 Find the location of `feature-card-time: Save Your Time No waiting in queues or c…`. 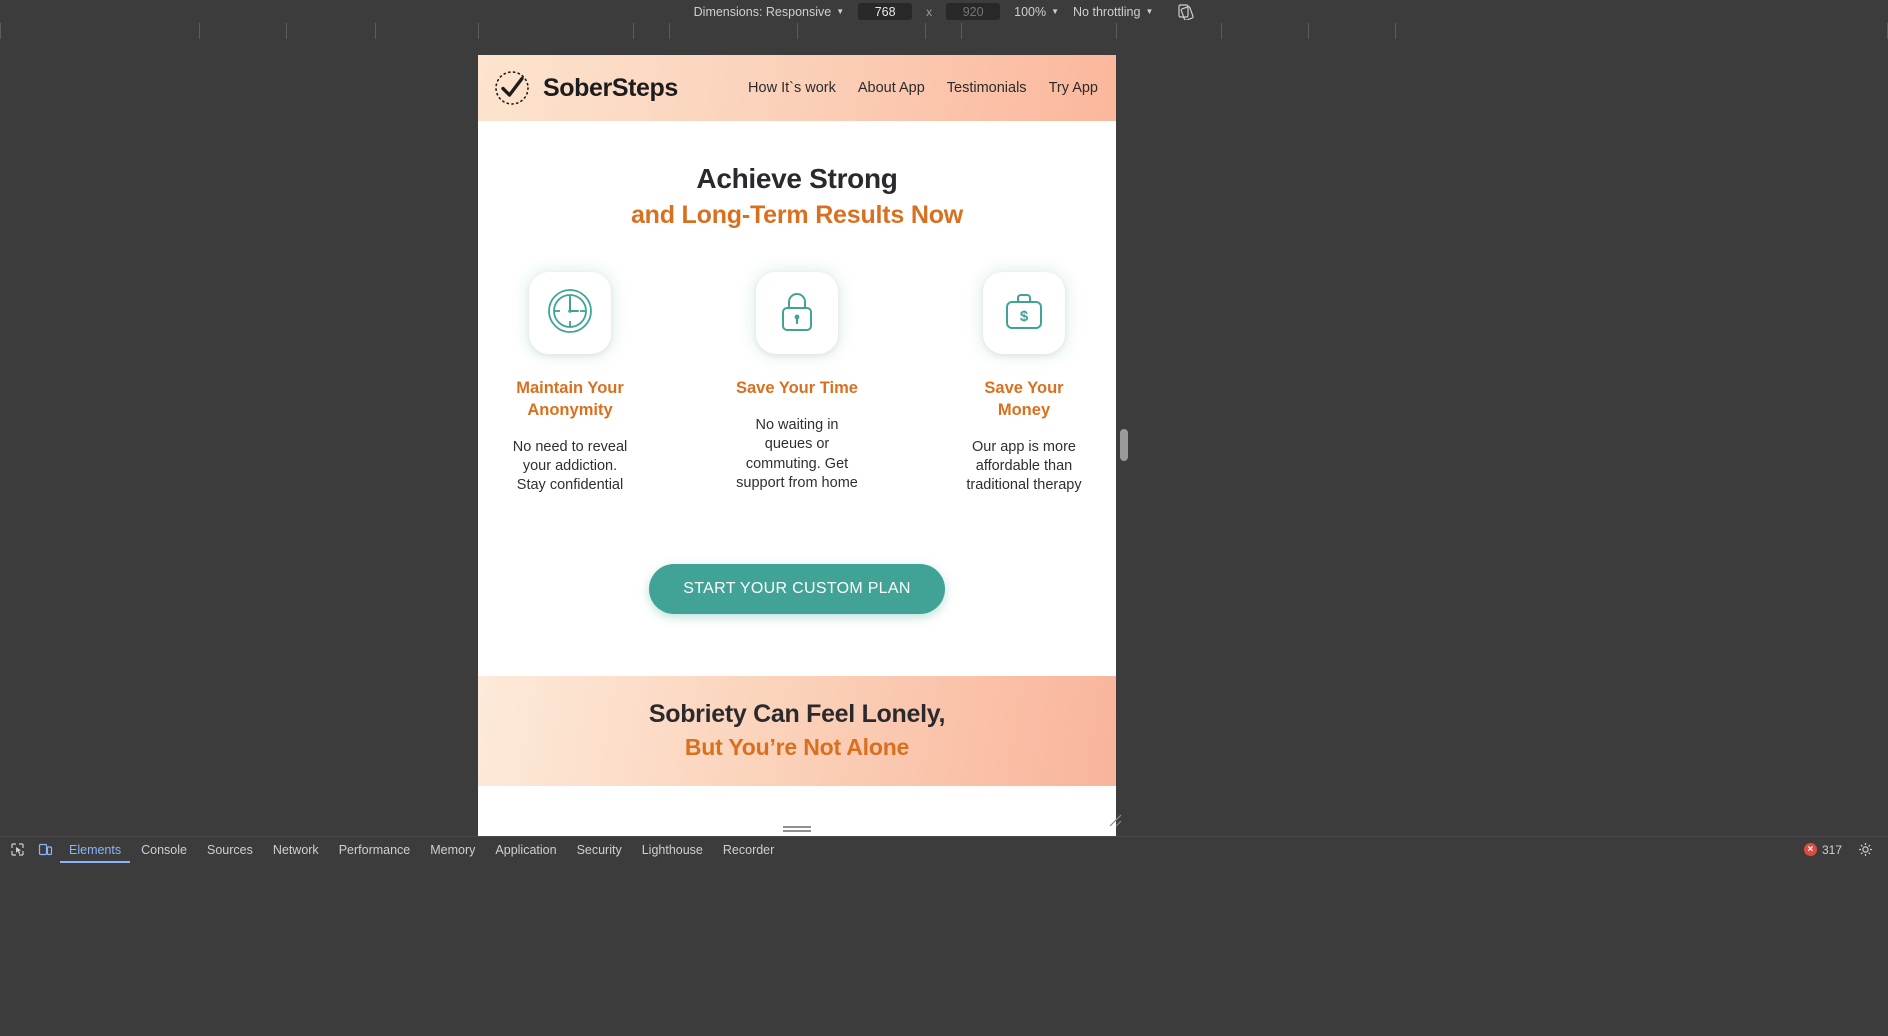

feature-card-time: Save Your Time No waiting in queues or c… is located at coordinates (797, 384).